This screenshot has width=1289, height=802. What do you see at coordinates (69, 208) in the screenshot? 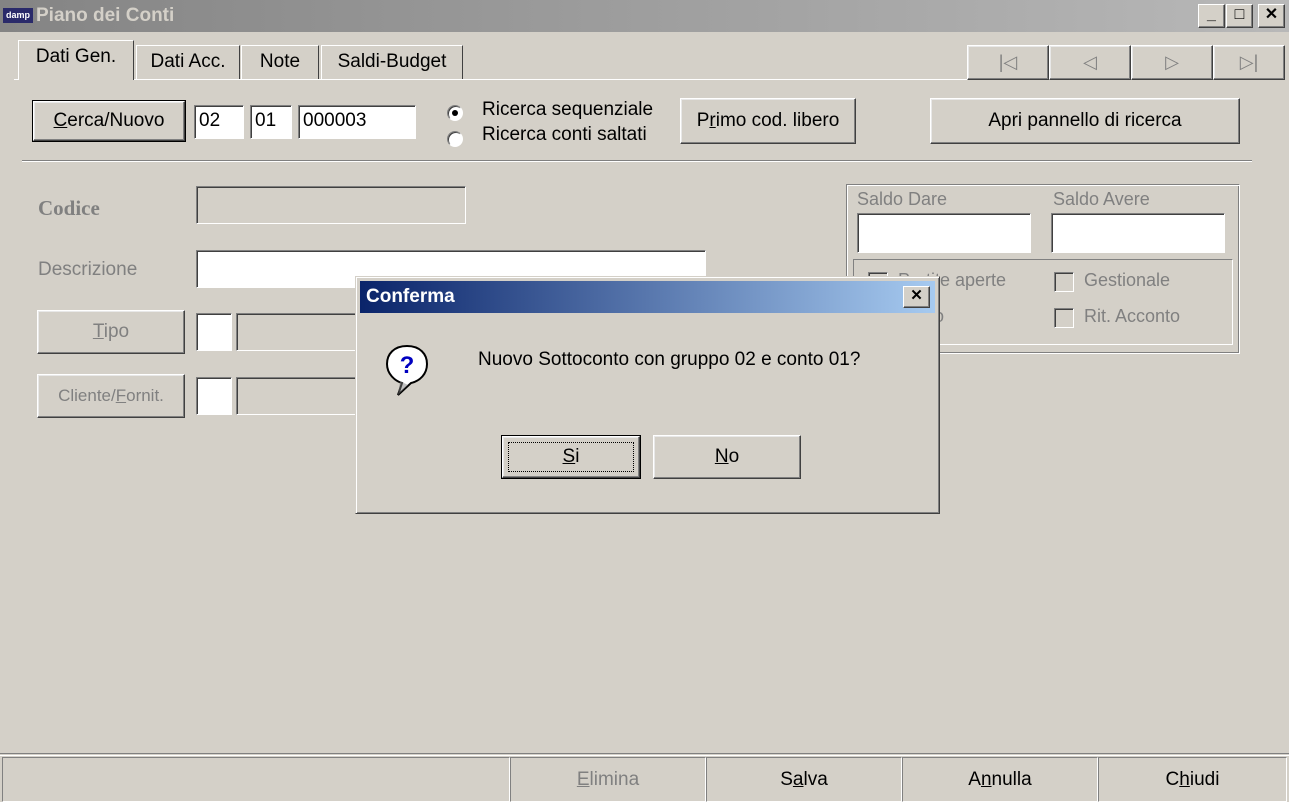
I see `codice-label: Codice` at bounding box center [69, 208].